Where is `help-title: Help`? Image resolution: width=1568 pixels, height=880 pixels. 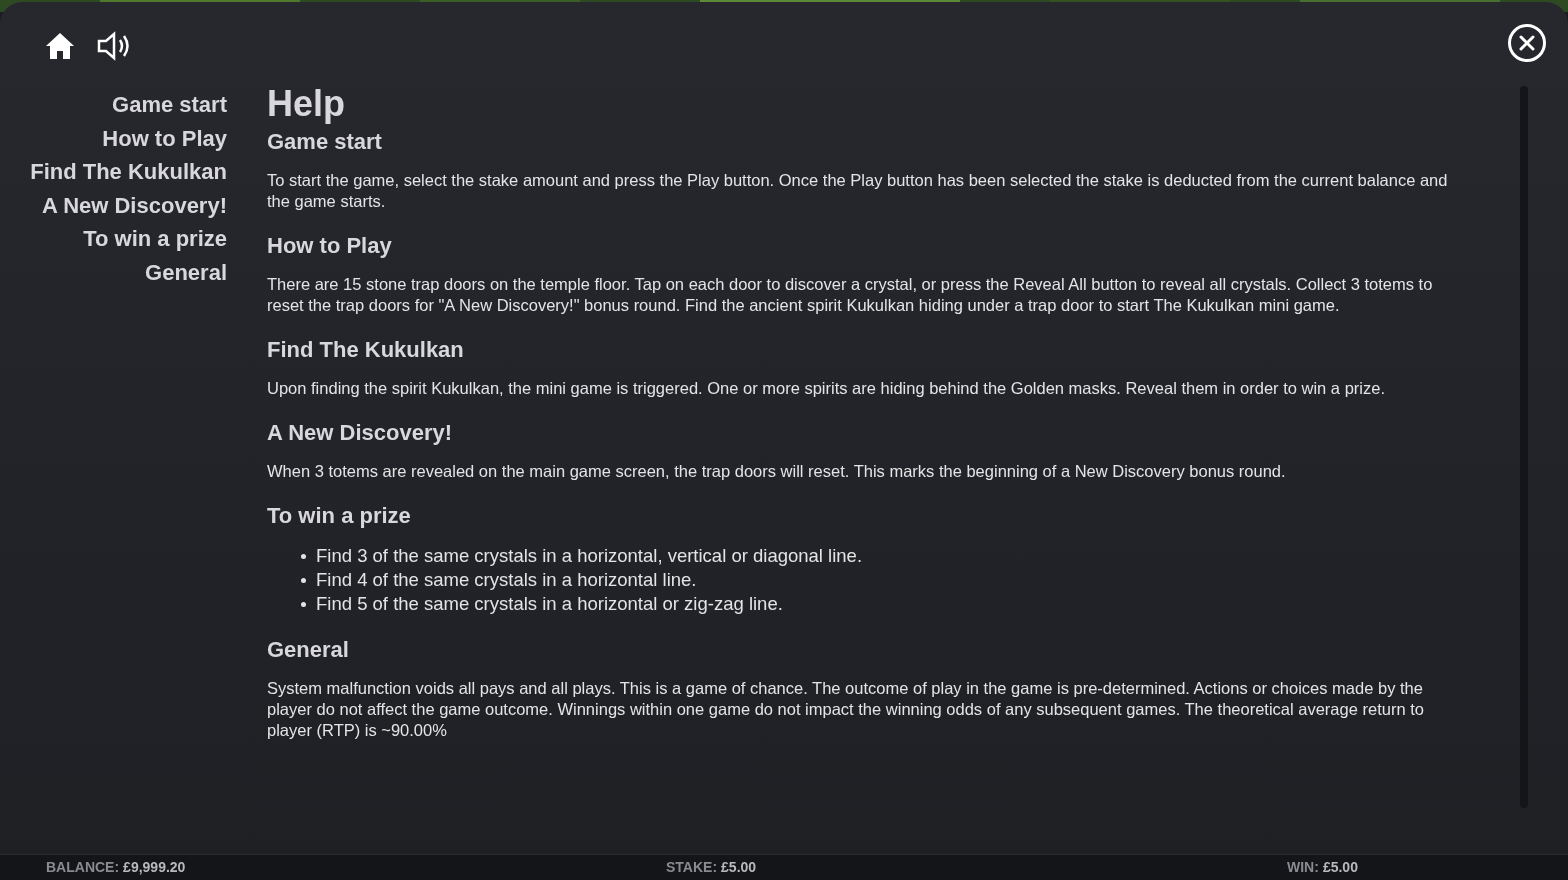 help-title: Help is located at coordinates (306, 104).